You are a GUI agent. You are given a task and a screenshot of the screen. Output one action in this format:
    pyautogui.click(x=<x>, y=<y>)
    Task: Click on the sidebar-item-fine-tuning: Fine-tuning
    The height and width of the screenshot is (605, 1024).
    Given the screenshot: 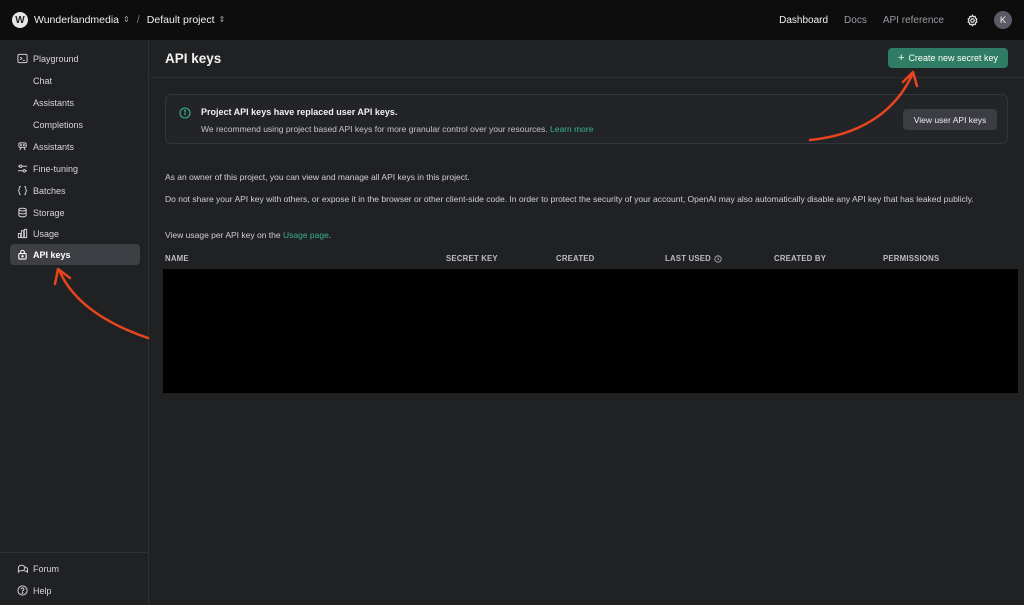 What is the action you would take?
    pyautogui.click(x=75, y=168)
    